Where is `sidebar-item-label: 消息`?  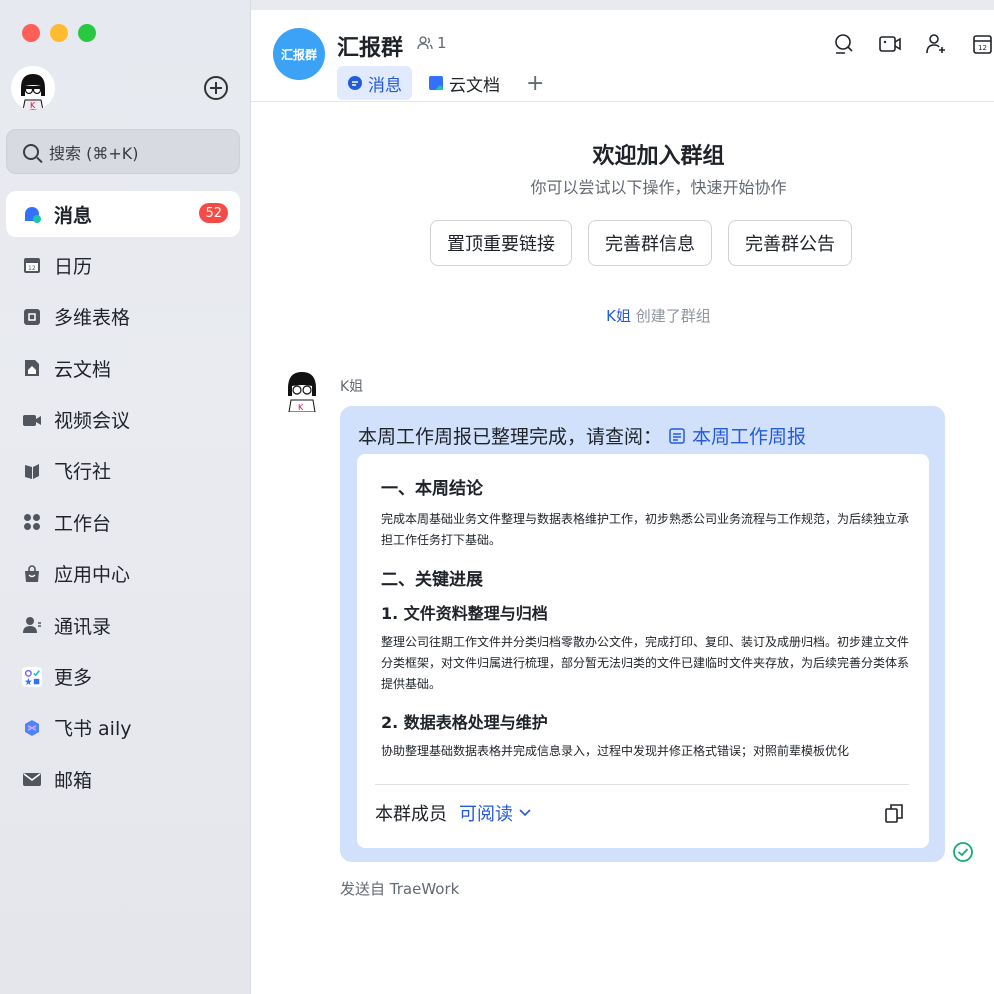
sidebar-item-label: 消息 is located at coordinates (73, 215).